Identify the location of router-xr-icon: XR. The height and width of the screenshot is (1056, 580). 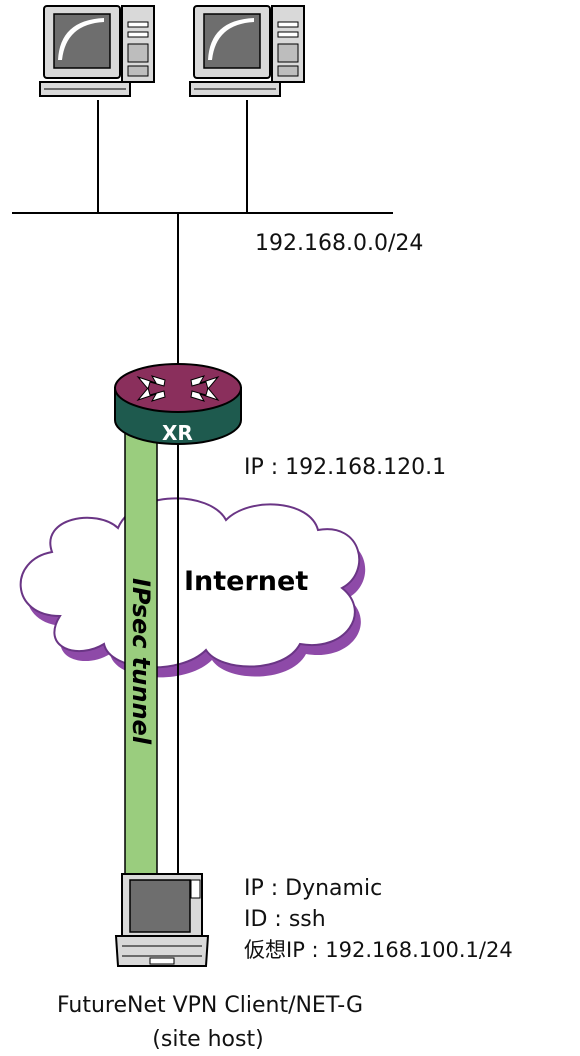
(178, 404).